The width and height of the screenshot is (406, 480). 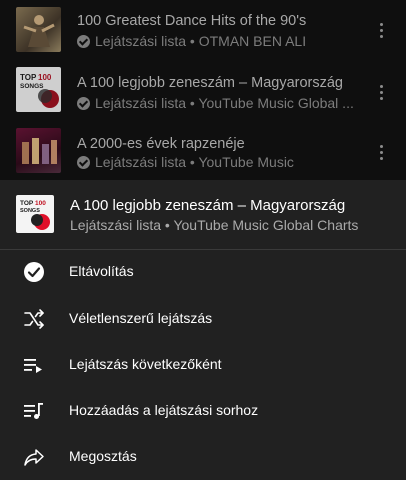 I want to click on svg-text: TOP, so click(x=28, y=77).